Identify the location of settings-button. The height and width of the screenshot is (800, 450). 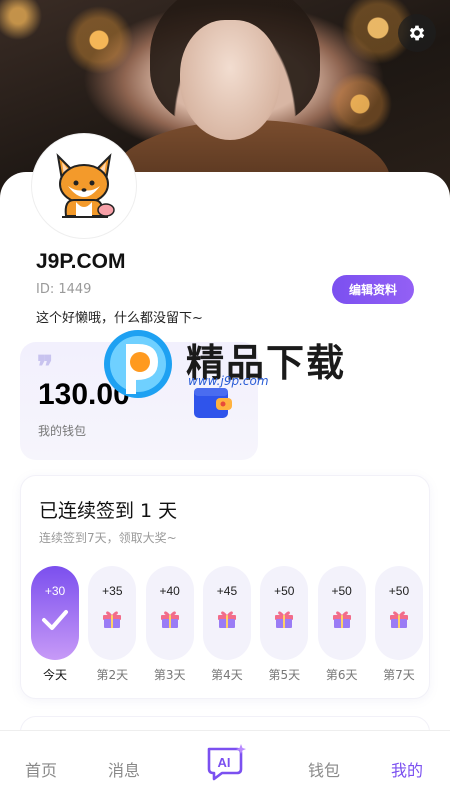
(417, 33).